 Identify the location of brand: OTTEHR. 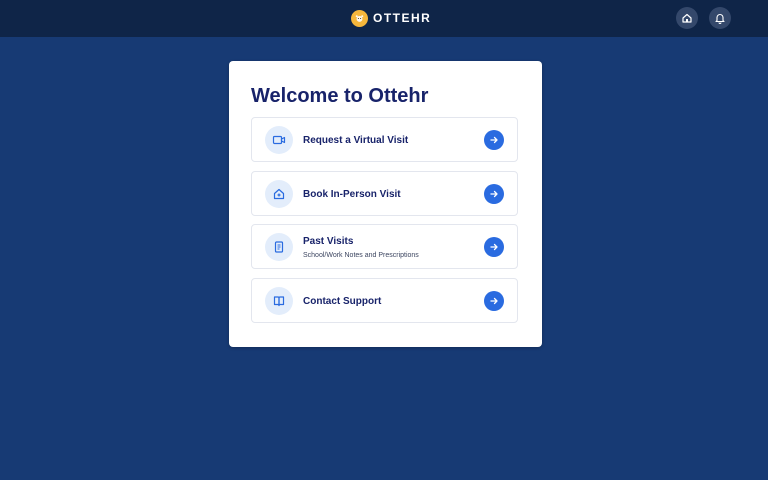
(391, 18).